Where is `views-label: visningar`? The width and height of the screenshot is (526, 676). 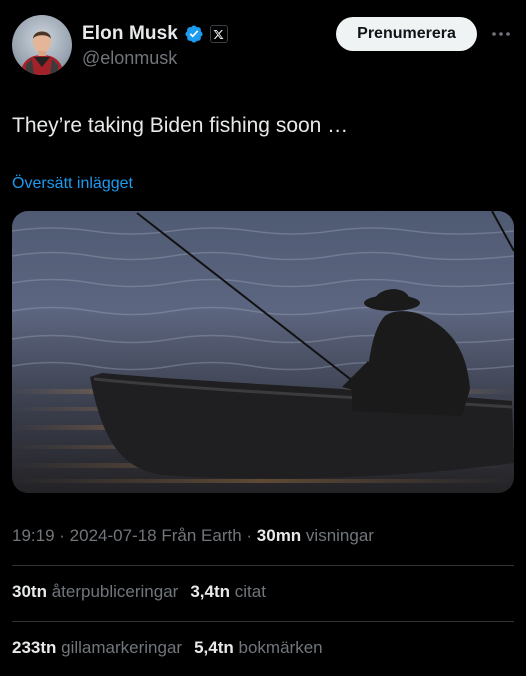 views-label: visningar is located at coordinates (337, 535).